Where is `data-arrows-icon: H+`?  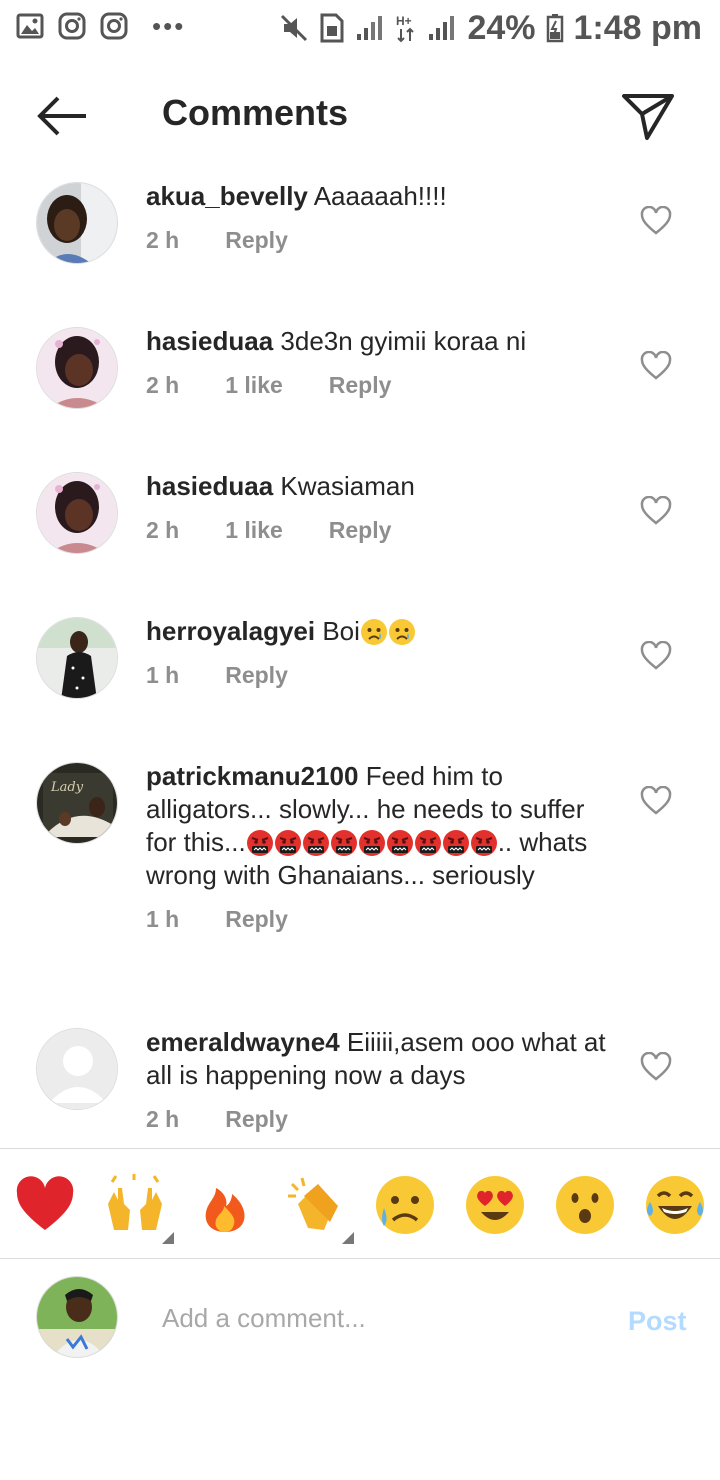 data-arrows-icon: H+ is located at coordinates (405, 28).